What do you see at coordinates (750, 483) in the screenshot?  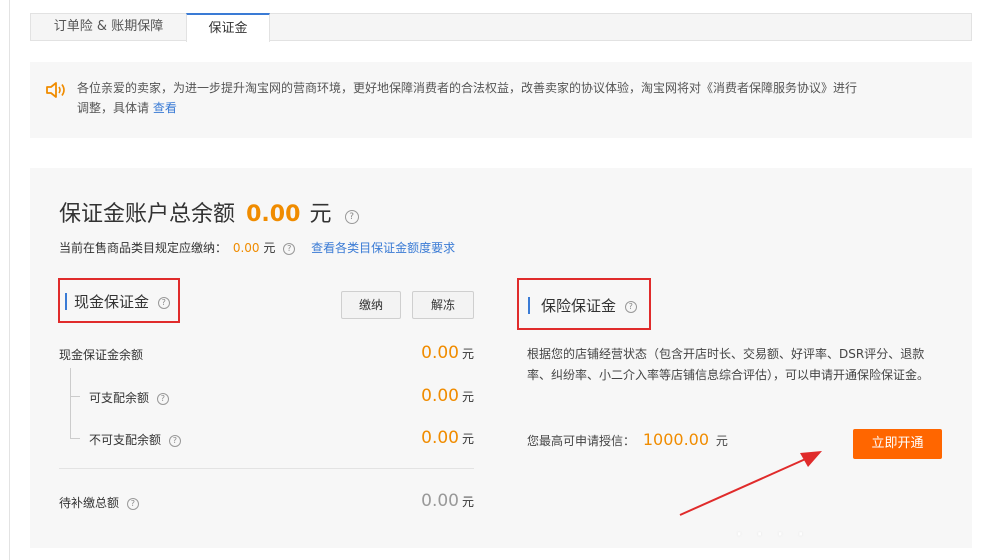 I see `red-arrow-annotation` at bounding box center [750, 483].